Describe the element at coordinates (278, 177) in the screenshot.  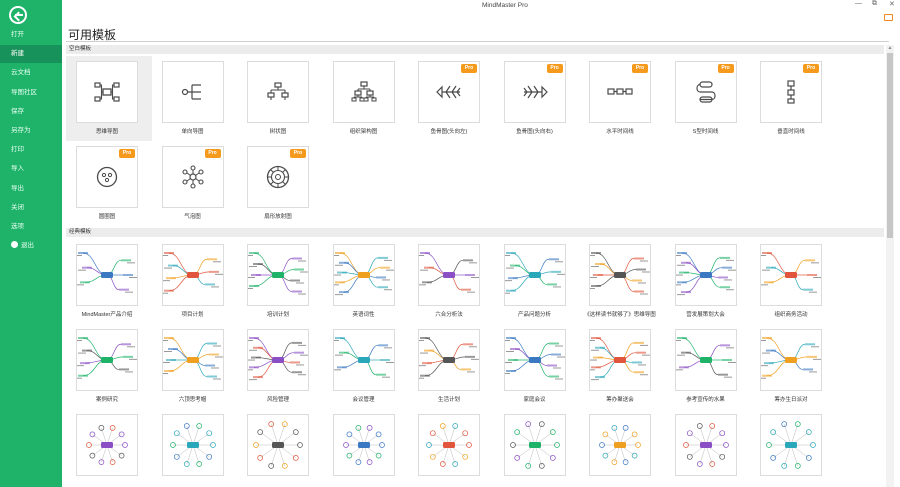
I see `sector-radial-icon` at that location.